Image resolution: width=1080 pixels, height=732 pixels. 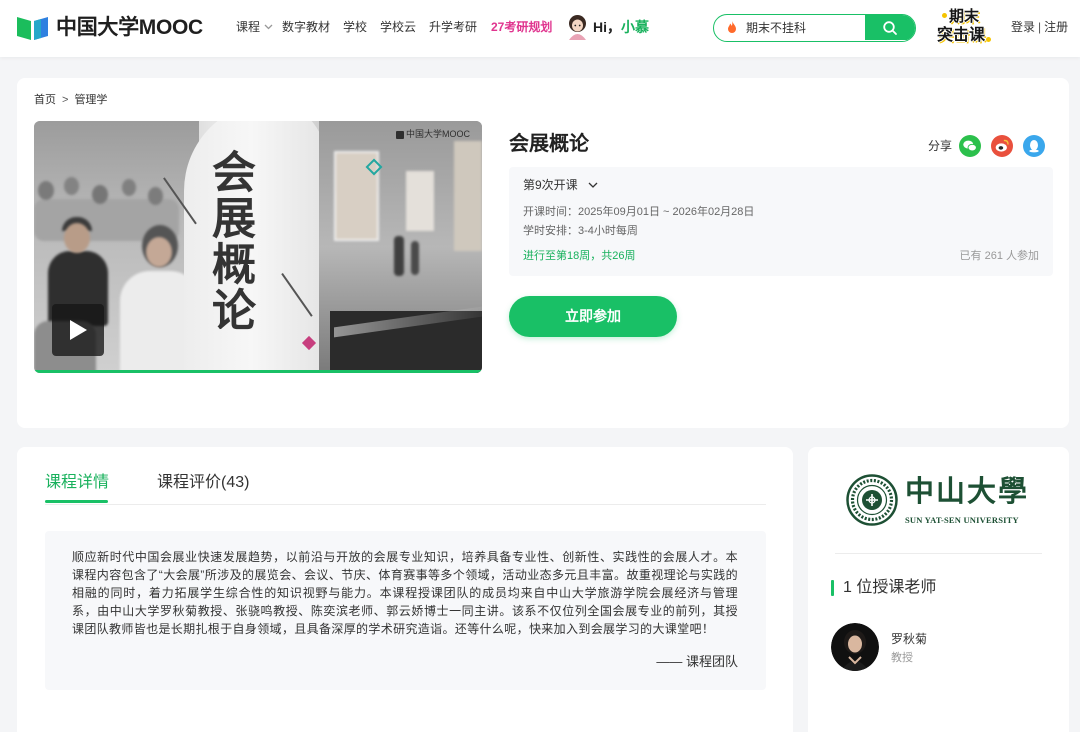 What do you see at coordinates (732, 27) in the screenshot?
I see `flame-icon` at bounding box center [732, 27].